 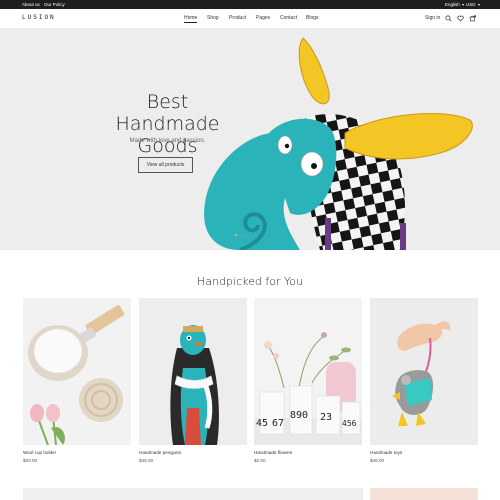 I want to click on language-select: English, so click(x=454, y=4).